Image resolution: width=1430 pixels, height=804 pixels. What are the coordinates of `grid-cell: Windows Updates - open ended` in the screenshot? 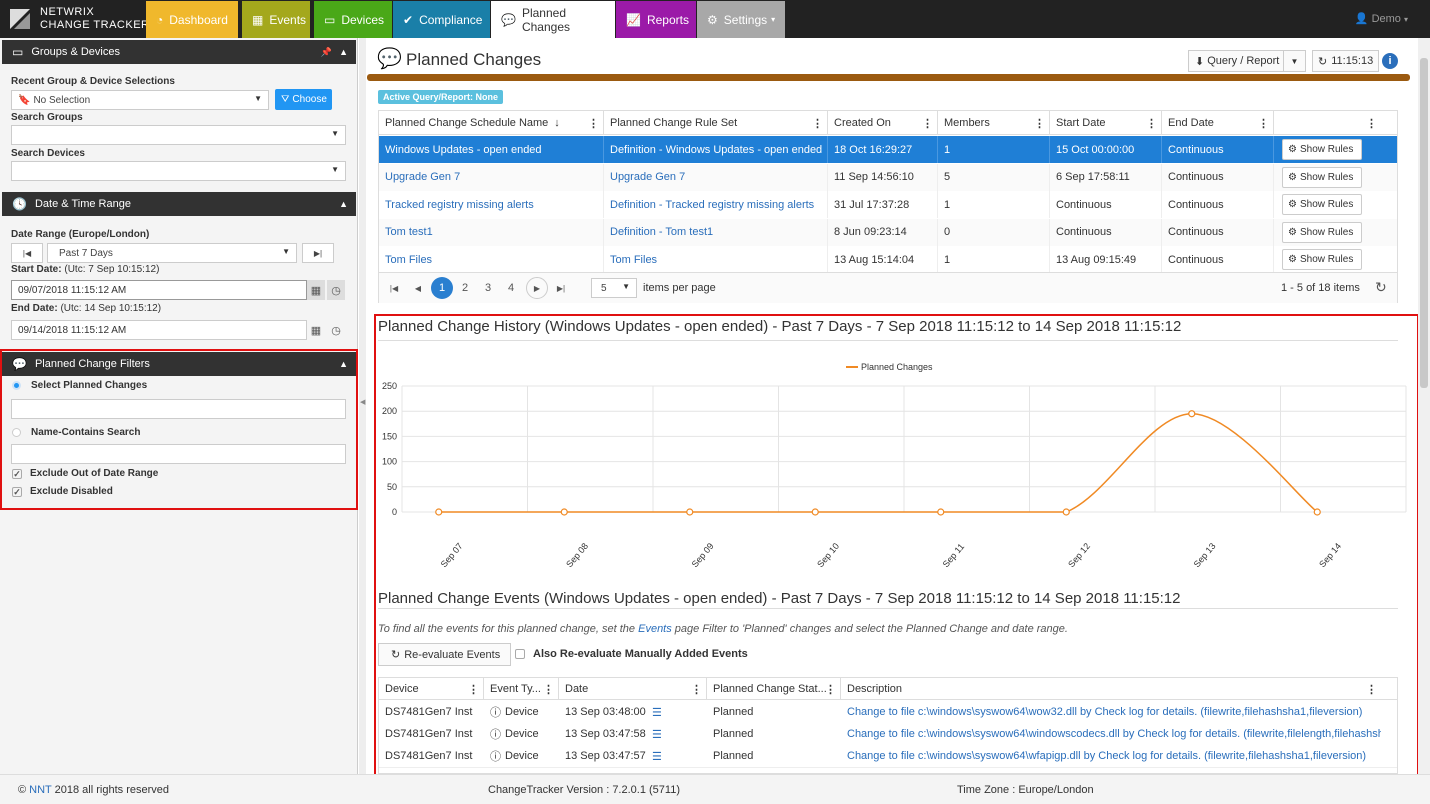 It's located at (491, 149).